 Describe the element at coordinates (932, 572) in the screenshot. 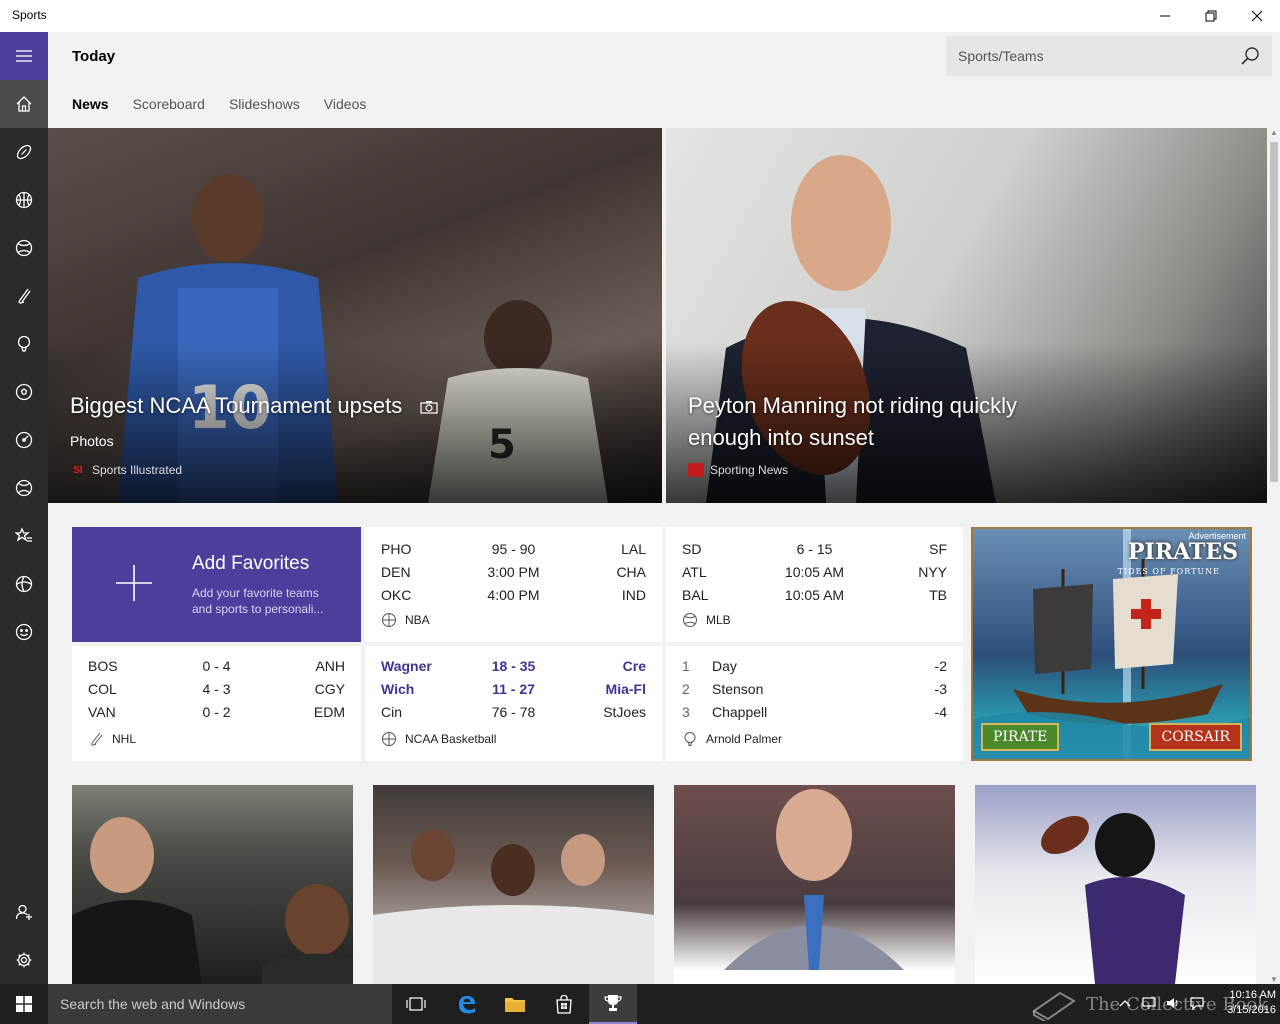

I see `team-home: NYY` at that location.